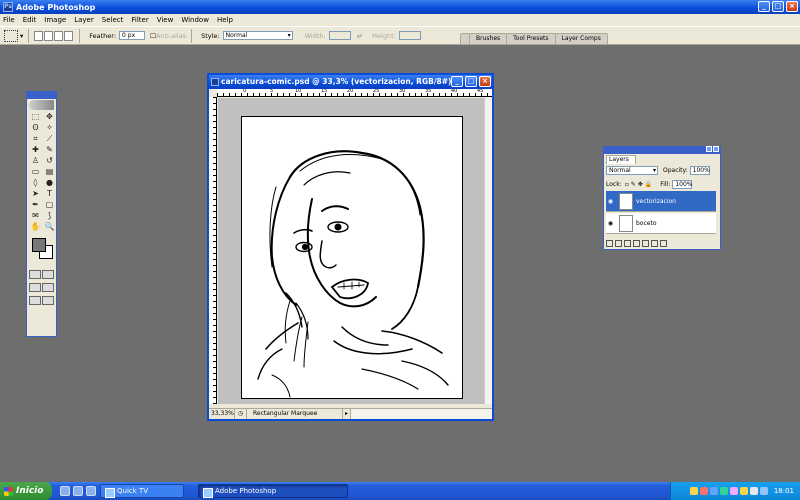 The height and width of the screenshot is (500, 800). What do you see at coordinates (35, 300) in the screenshot?
I see `screen-mode-full-button` at bounding box center [35, 300].